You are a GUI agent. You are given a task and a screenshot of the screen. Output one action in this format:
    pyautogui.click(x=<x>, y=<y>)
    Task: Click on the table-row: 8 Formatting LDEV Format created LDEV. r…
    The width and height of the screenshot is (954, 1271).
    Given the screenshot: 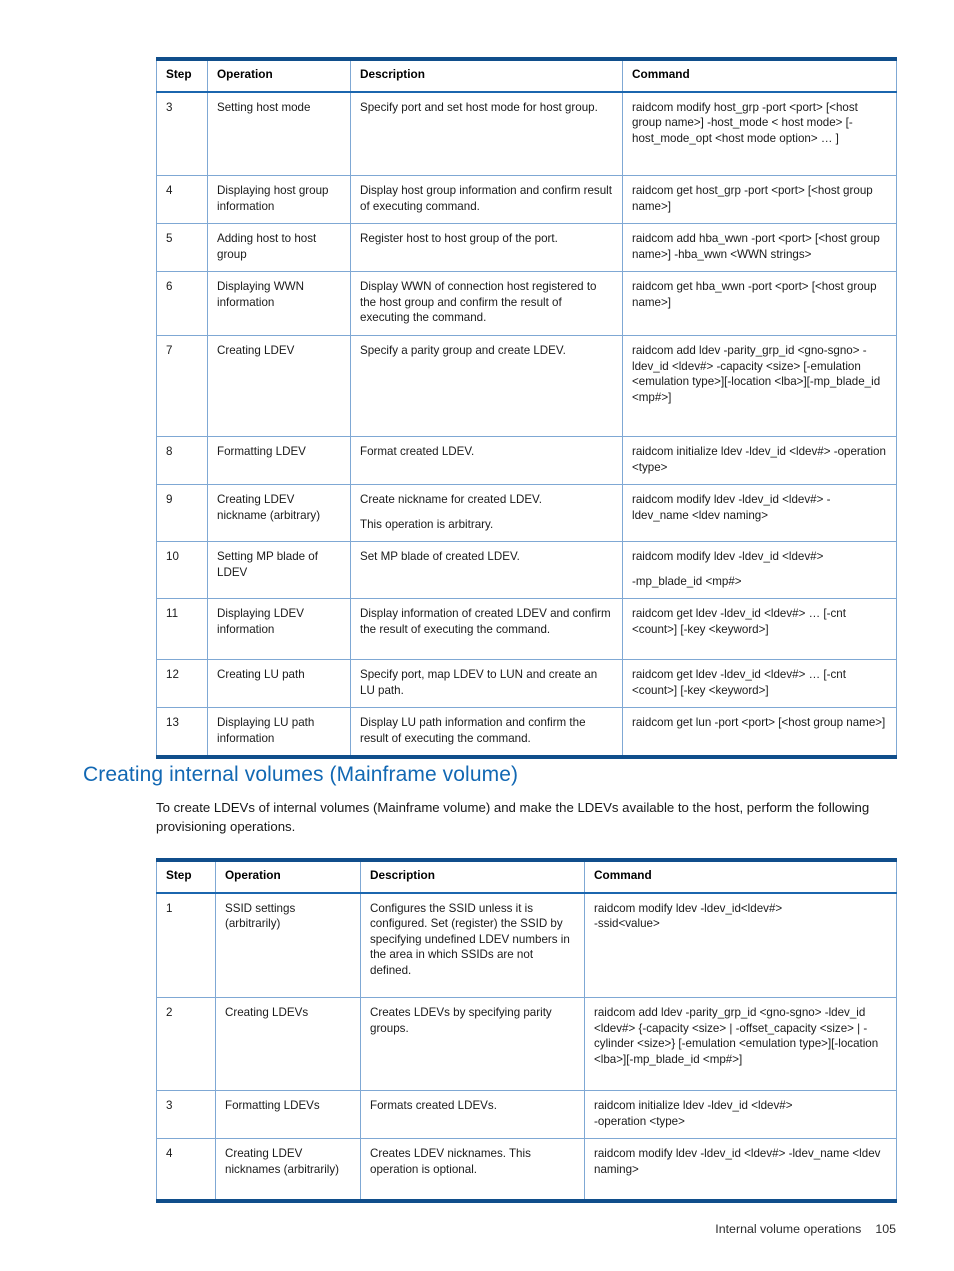 What is the action you would take?
    pyautogui.click(x=526, y=461)
    